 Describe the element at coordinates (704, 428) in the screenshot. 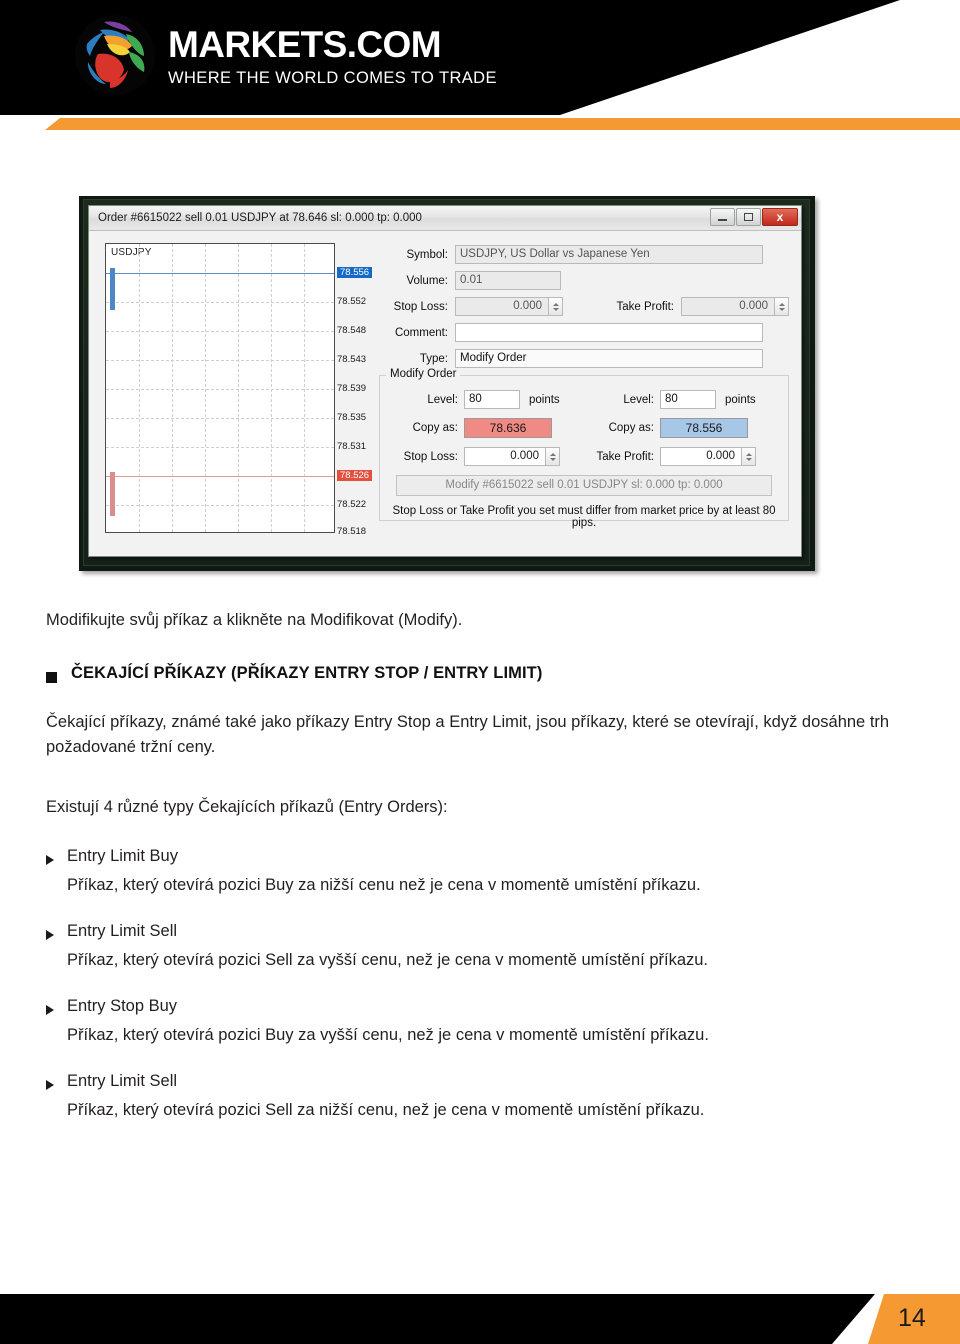

I see `copy-as-button-buy: 78.556` at that location.